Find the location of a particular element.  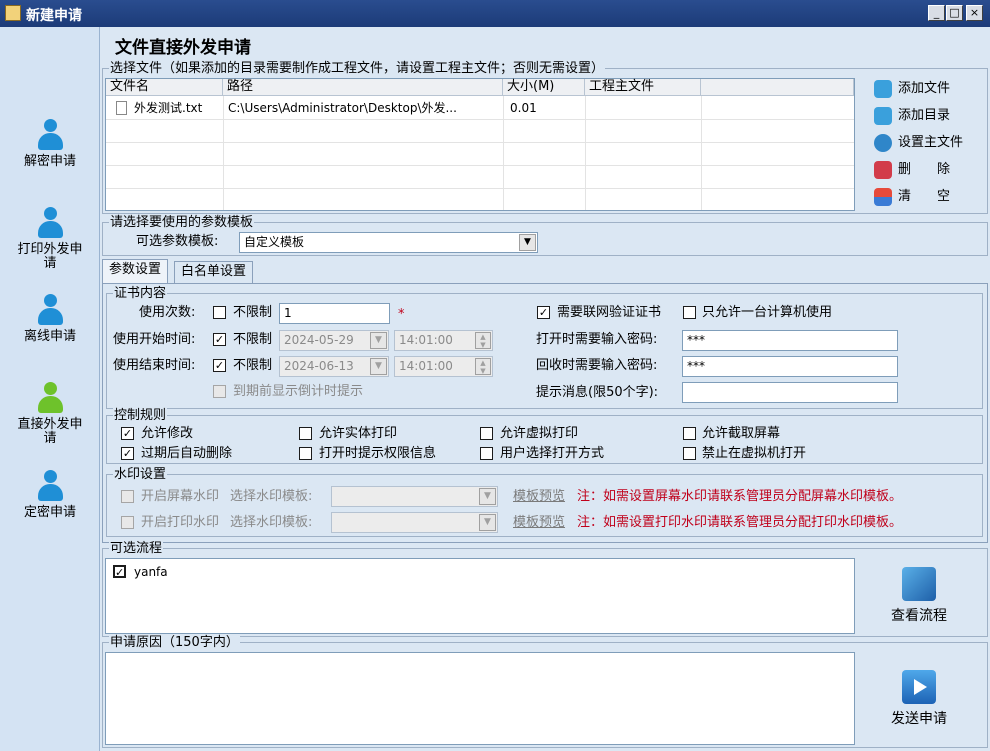

send-request-button: 发送申请 is located at coordinates (919, 699).